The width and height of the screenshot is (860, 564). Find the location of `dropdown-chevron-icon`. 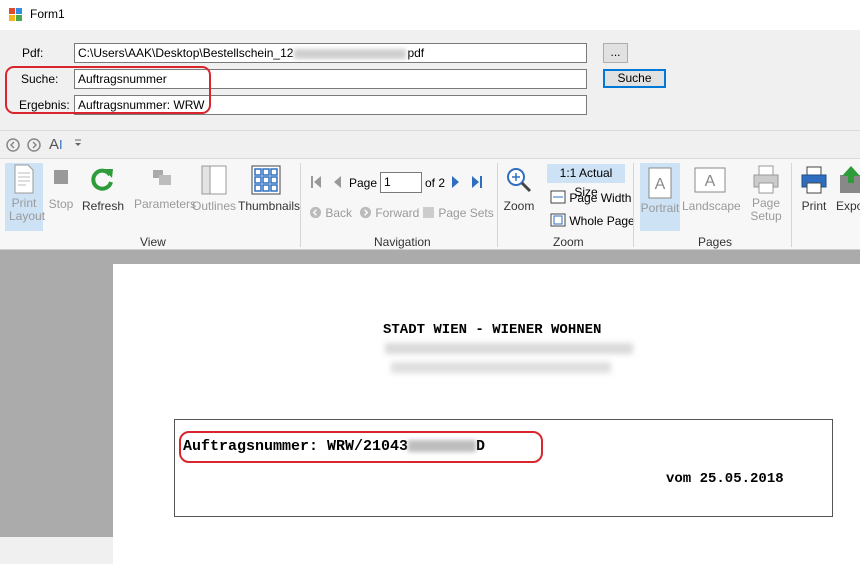

dropdown-chevron-icon is located at coordinates (78, 144).